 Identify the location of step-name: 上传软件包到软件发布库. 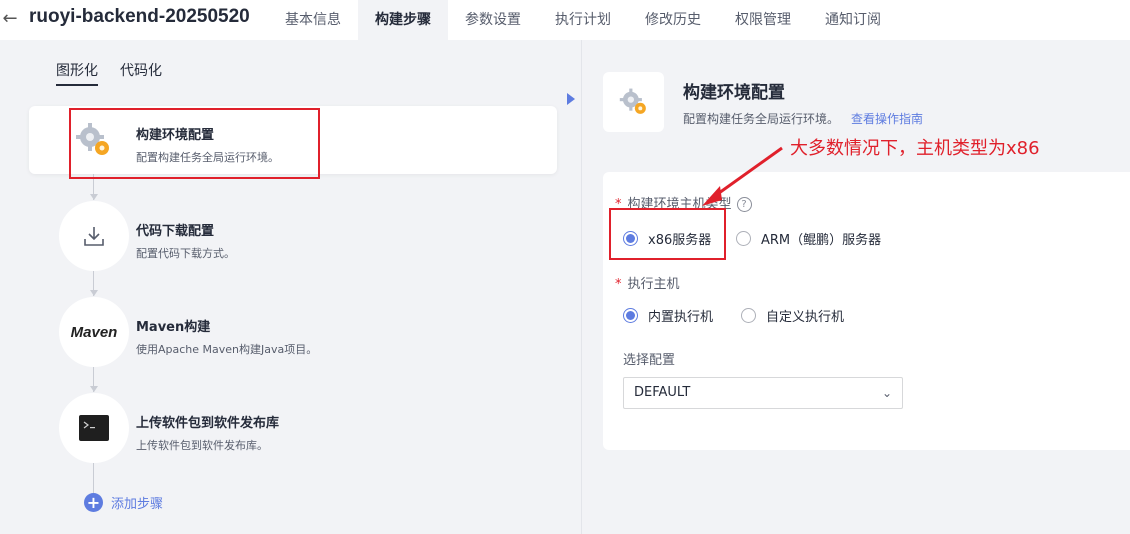
(208, 423).